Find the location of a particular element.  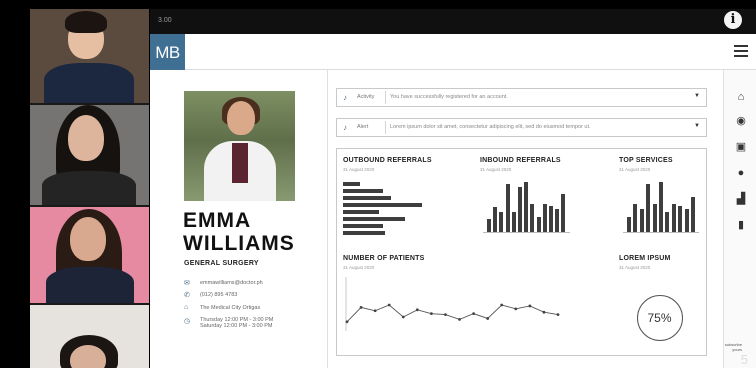

inbound-bar-axis is located at coordinates (526, 232).